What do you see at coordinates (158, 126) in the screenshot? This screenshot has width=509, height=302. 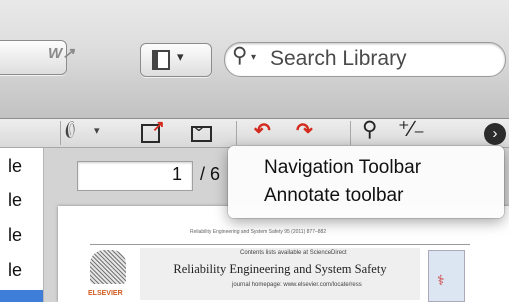 I see `export-arrow-icon: ↗` at bounding box center [158, 126].